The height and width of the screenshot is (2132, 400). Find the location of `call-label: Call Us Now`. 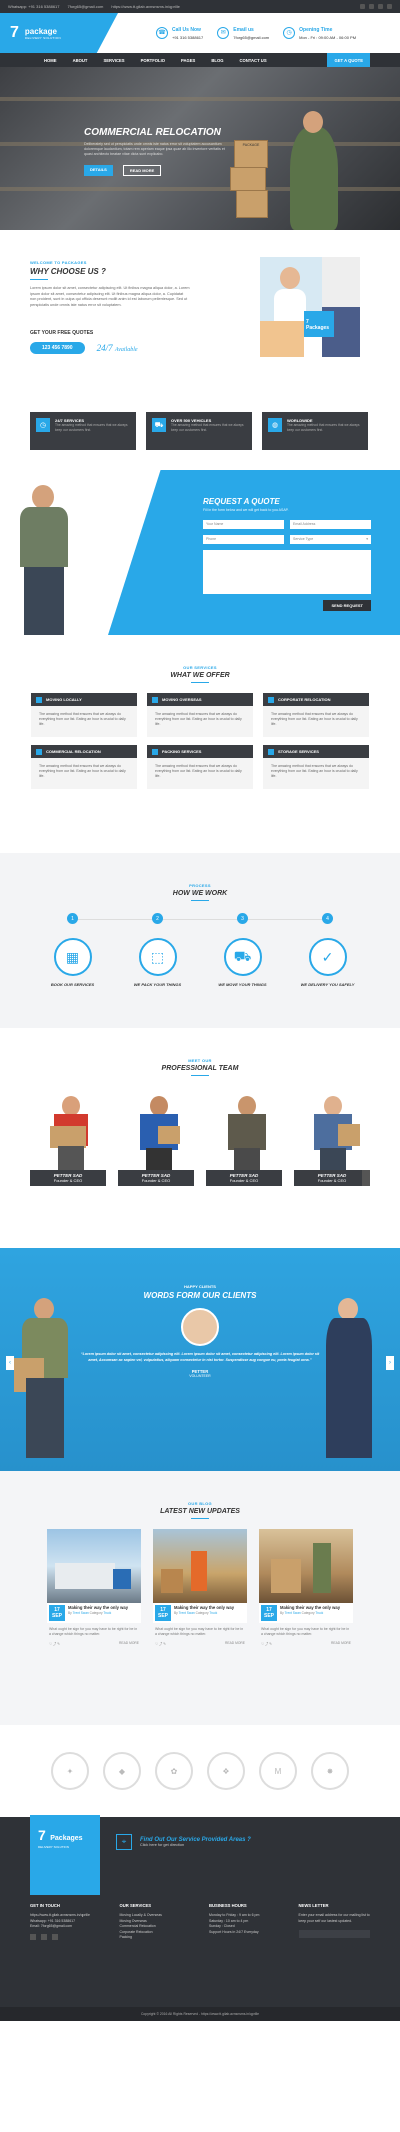

call-label: Call Us Now is located at coordinates (186, 29).